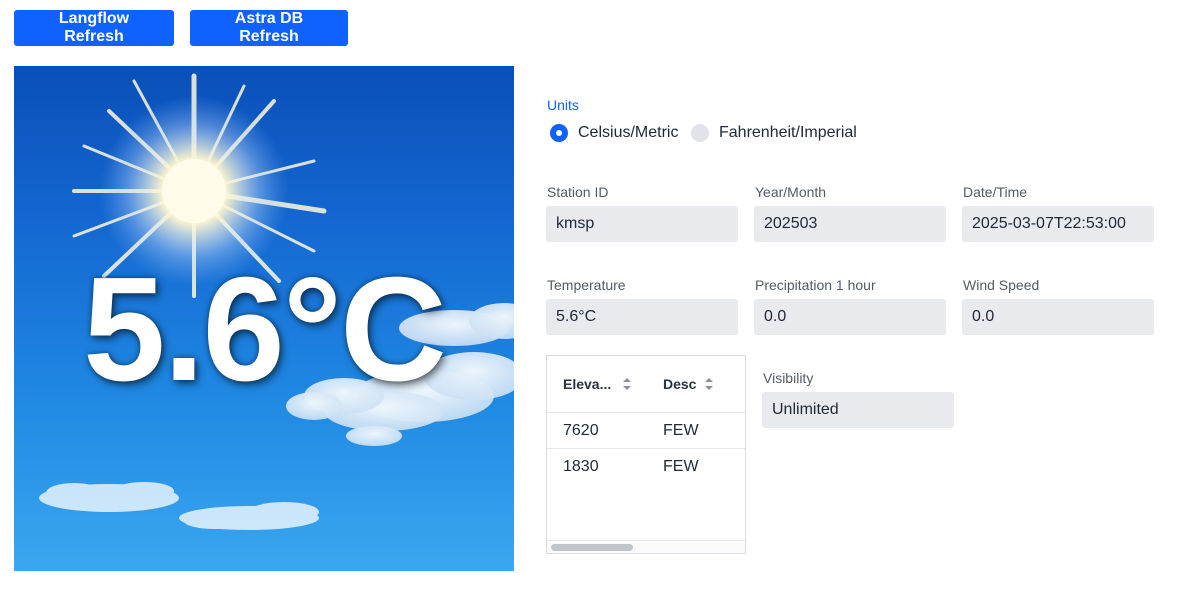 This screenshot has width=1179, height=594. I want to click on cell-elevation: 1830, so click(581, 466).